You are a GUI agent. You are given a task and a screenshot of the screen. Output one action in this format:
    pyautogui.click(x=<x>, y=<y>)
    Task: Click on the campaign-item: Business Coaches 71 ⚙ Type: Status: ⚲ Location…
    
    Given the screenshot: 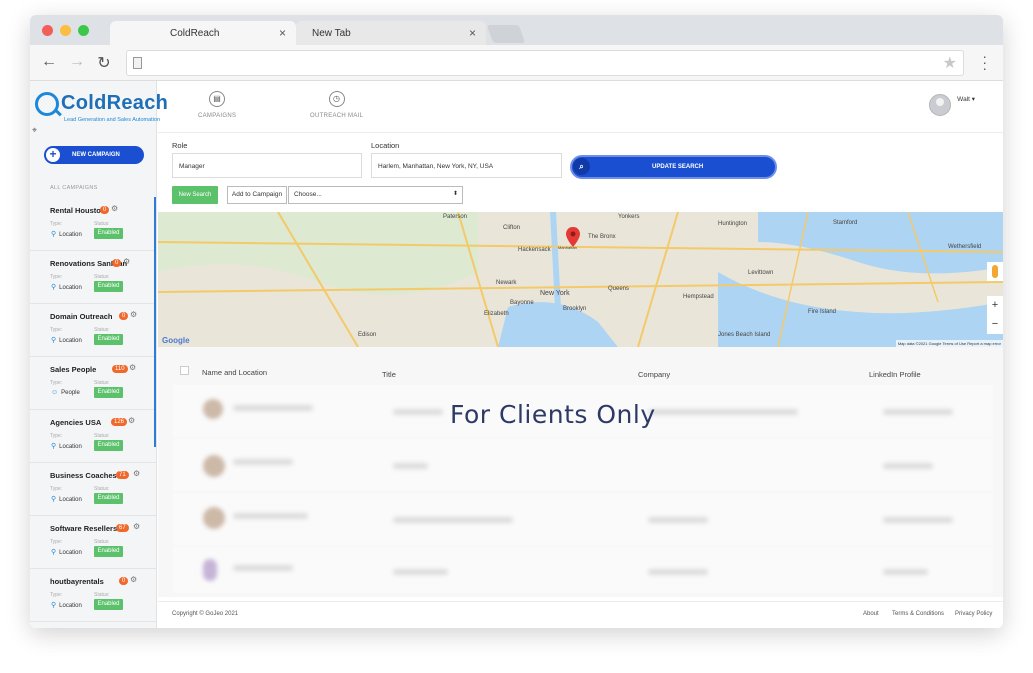 What is the action you would take?
    pyautogui.click(x=93, y=489)
    